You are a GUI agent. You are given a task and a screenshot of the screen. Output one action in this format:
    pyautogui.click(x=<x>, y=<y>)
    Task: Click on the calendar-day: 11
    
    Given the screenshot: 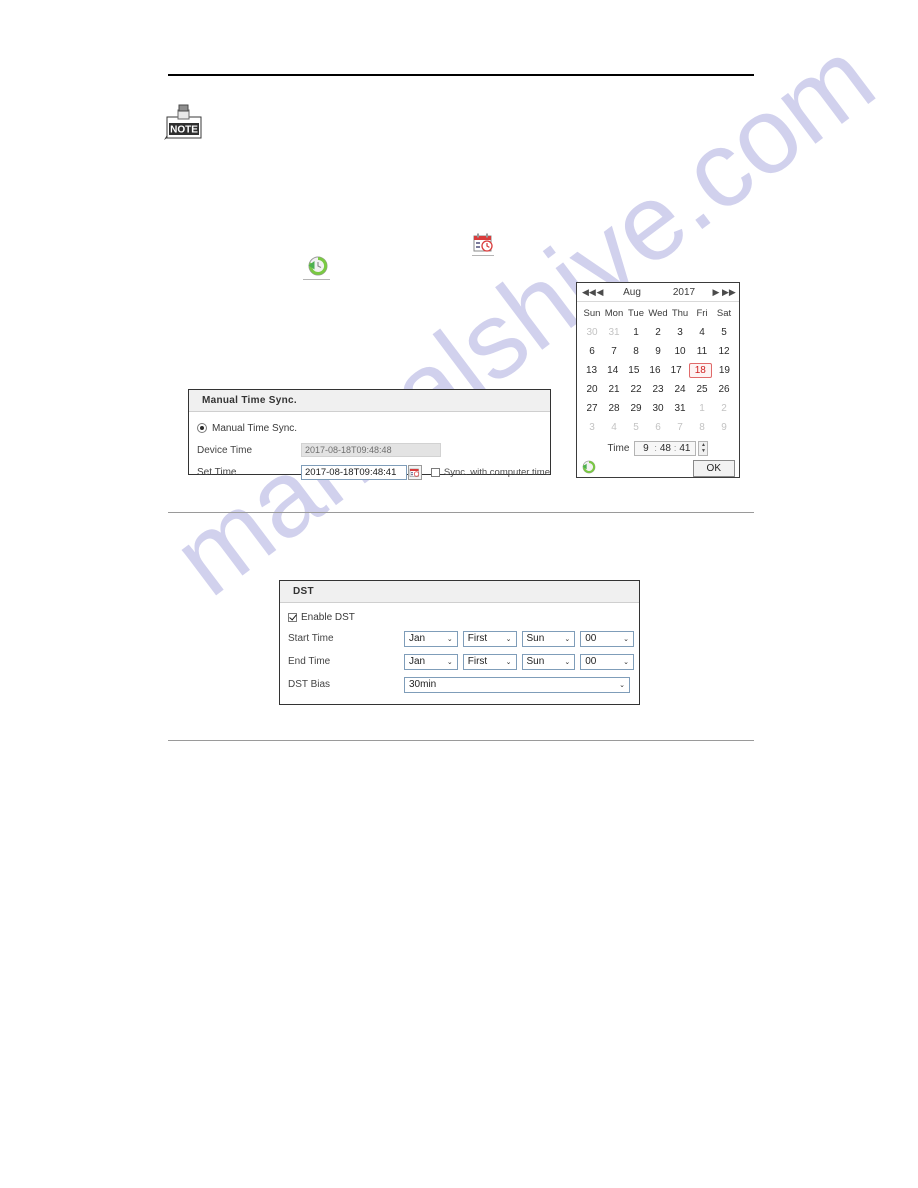 What is the action you would take?
    pyautogui.click(x=702, y=351)
    